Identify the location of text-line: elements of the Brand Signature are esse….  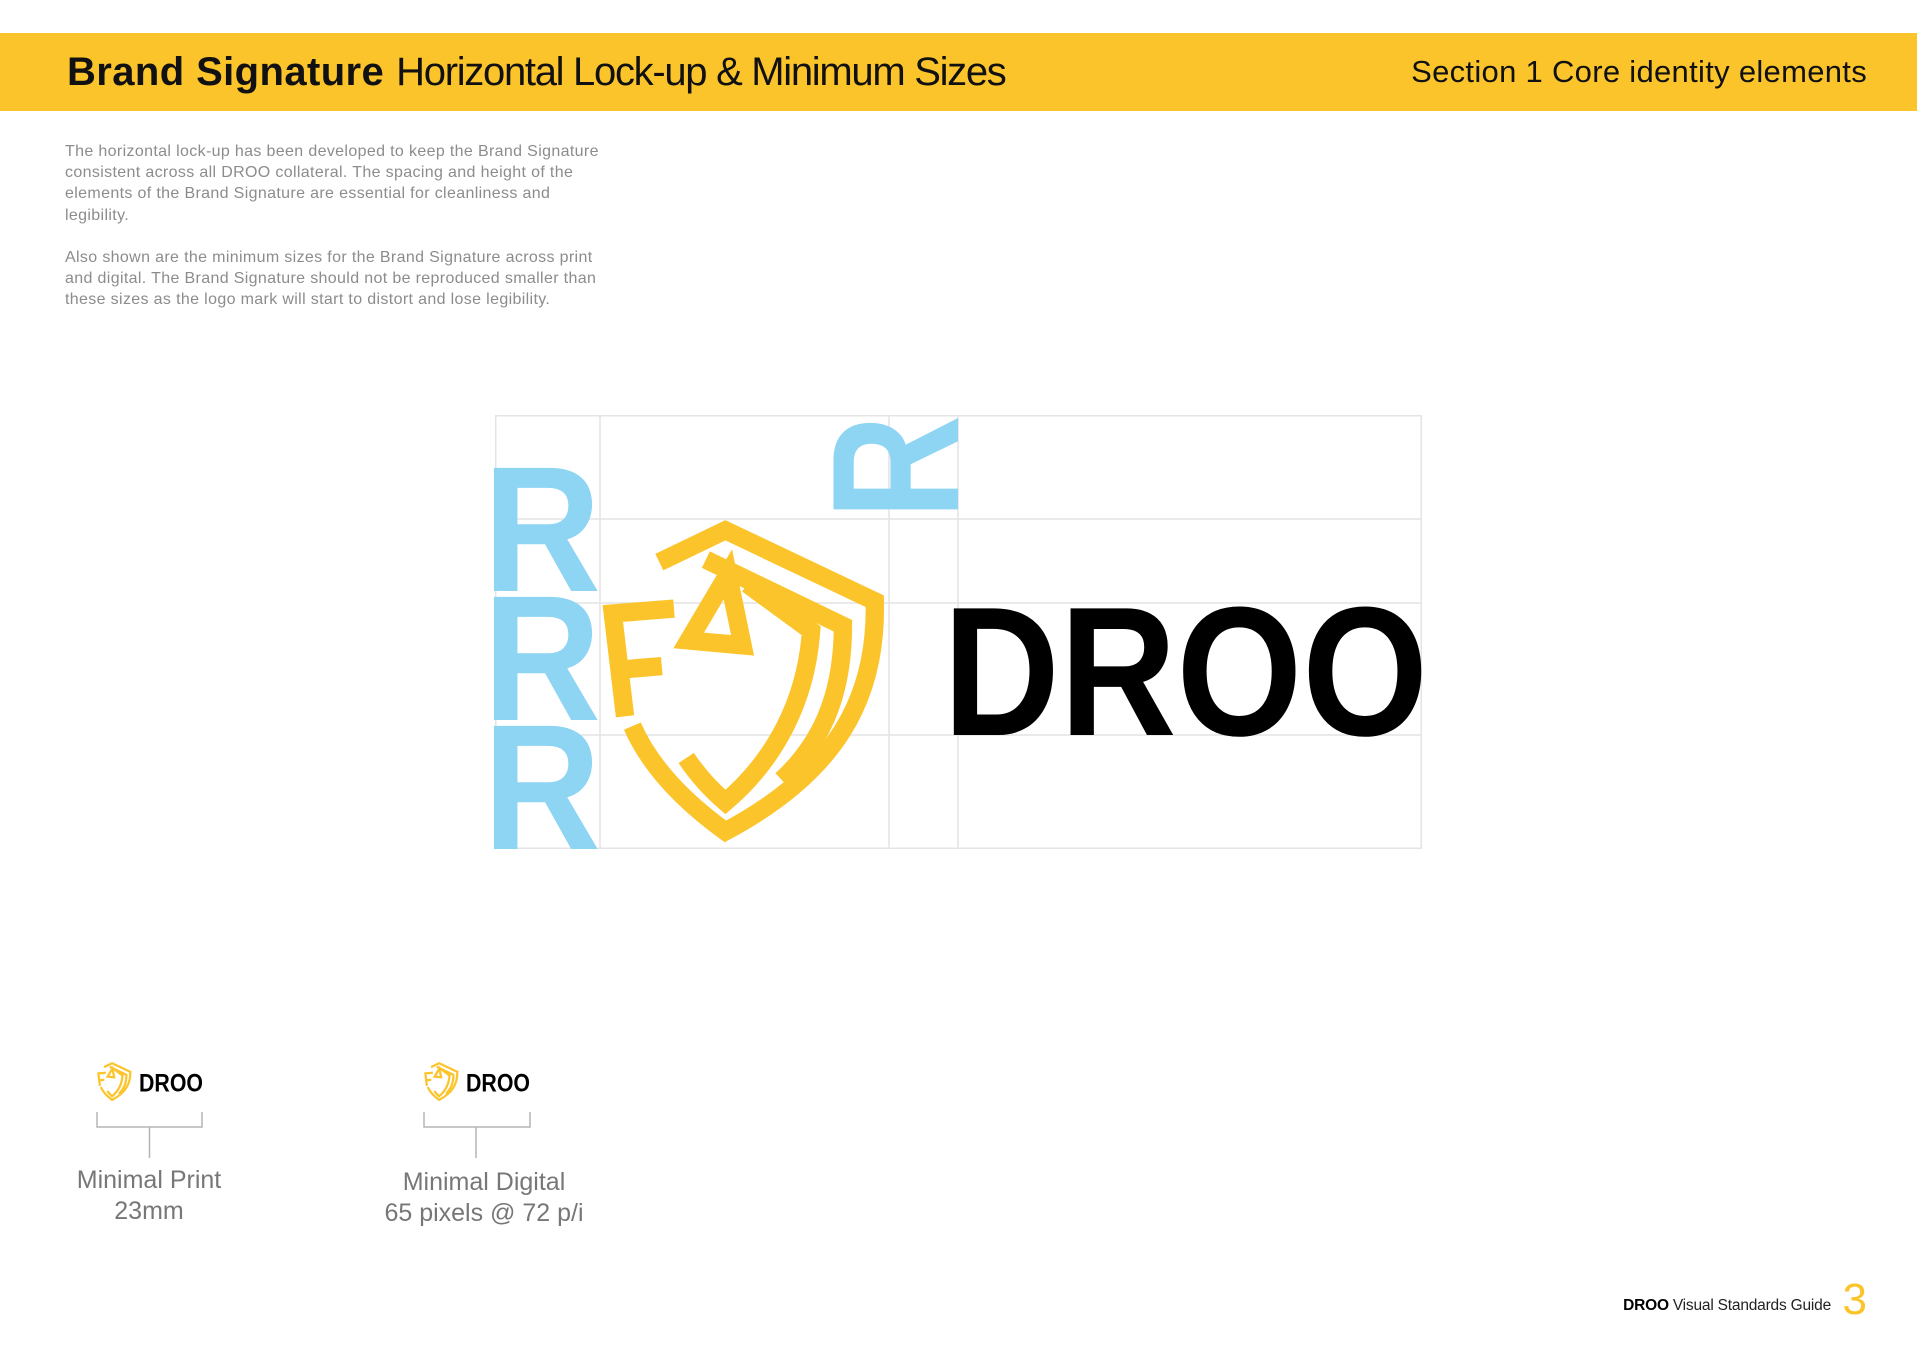
(308, 194).